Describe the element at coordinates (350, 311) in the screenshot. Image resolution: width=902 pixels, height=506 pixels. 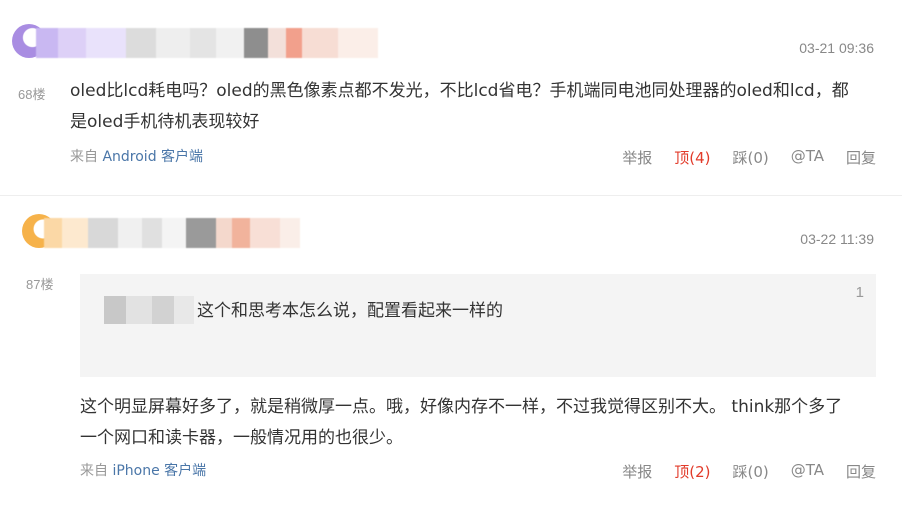
I see `quoted-text: 这个和思考本怎么说，配置看起来一样的` at that location.